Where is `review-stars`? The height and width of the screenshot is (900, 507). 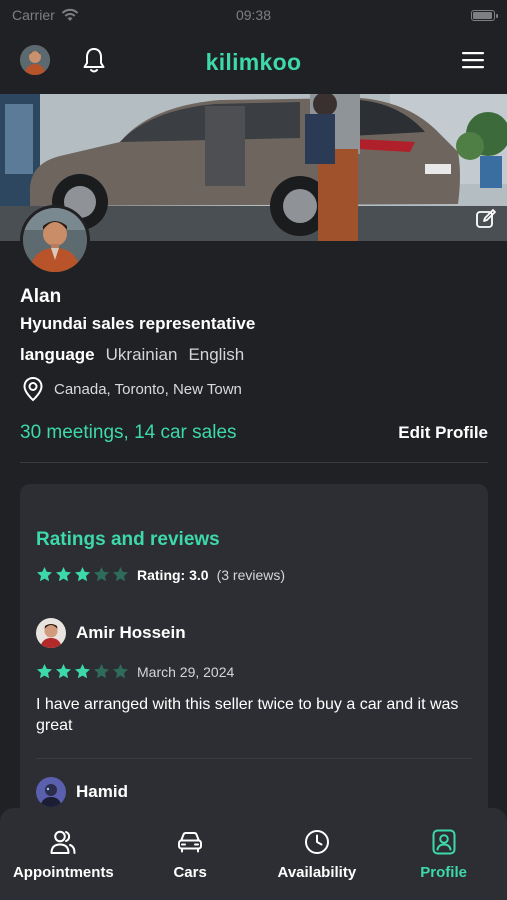
review-stars is located at coordinates (82, 671).